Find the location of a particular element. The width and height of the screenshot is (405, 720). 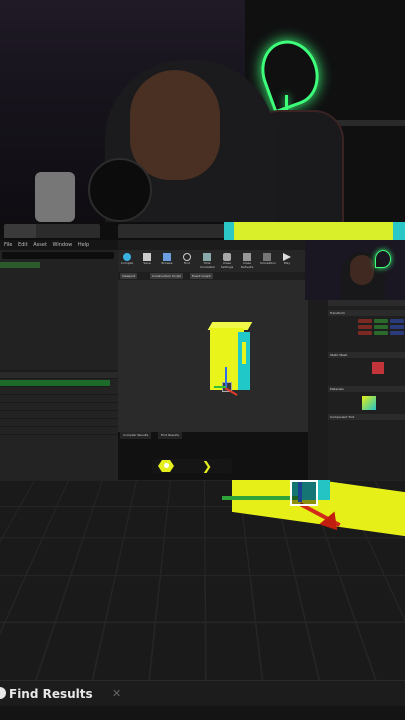

scale-y-field is located at coordinates (381, 333).